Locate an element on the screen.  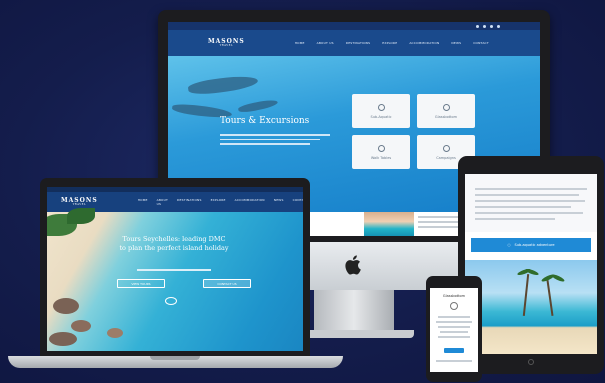
home-button-icon is located at coordinates (531, 362).